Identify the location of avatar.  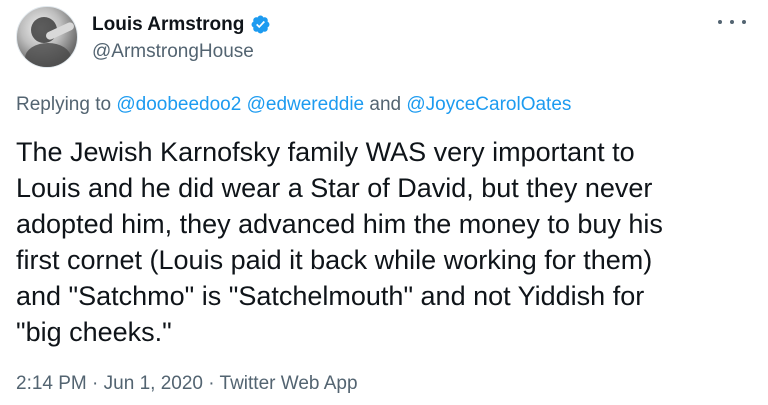
(47, 37).